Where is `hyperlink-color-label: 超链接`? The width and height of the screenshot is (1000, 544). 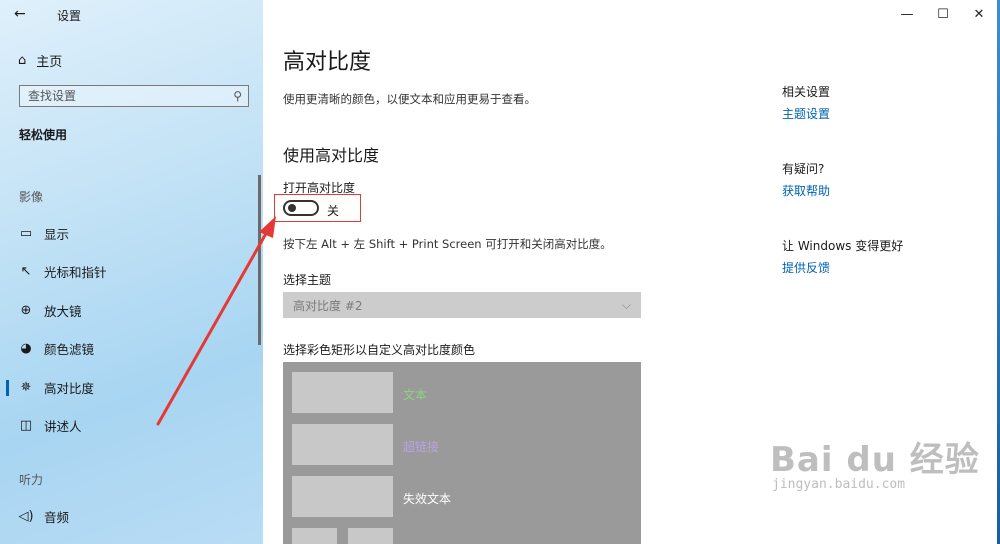
hyperlink-color-label: 超链接 is located at coordinates (421, 447).